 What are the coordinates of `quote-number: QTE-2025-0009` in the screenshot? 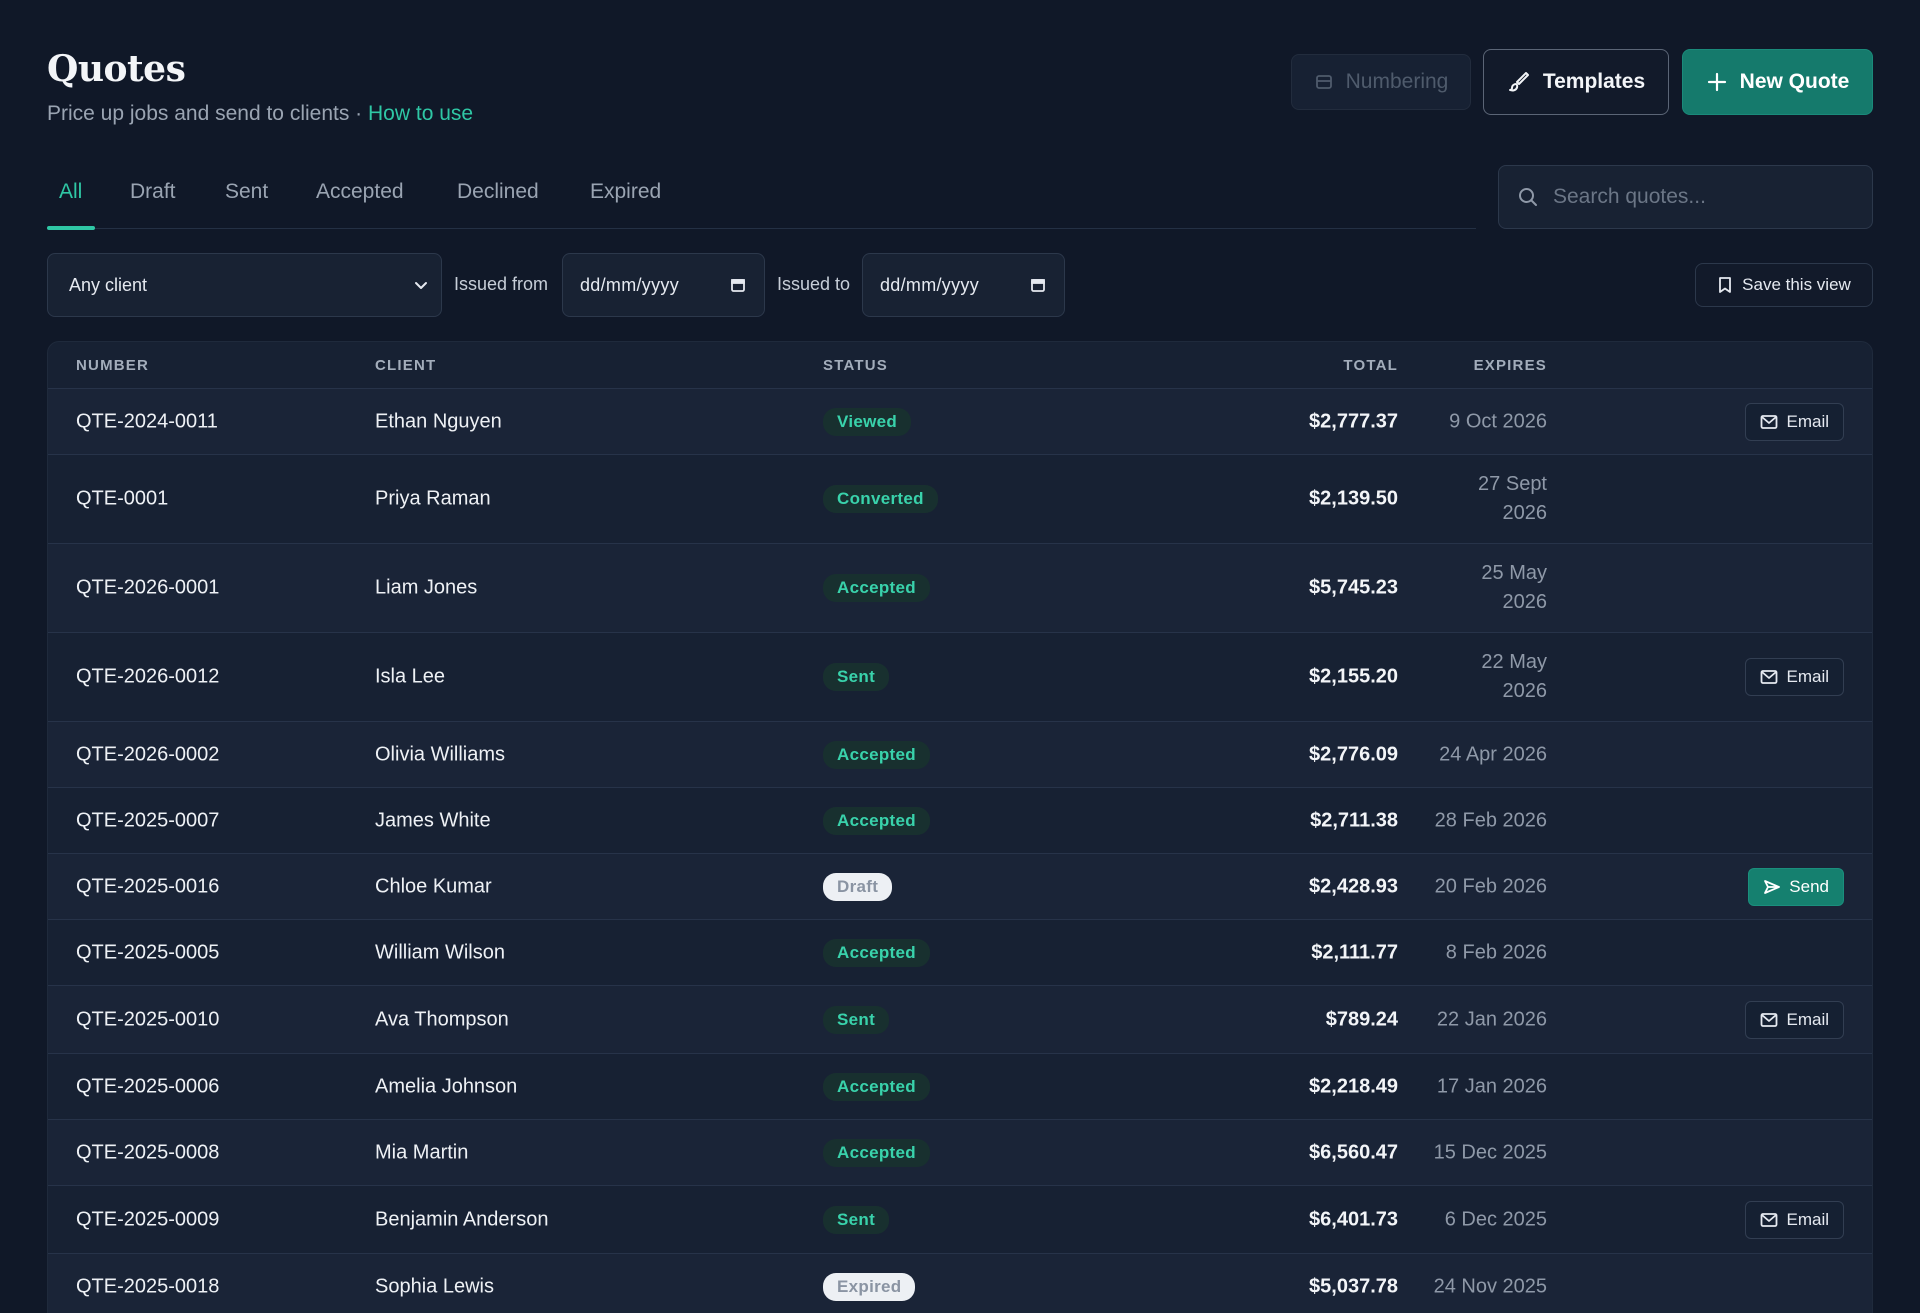 It's located at (147, 1219).